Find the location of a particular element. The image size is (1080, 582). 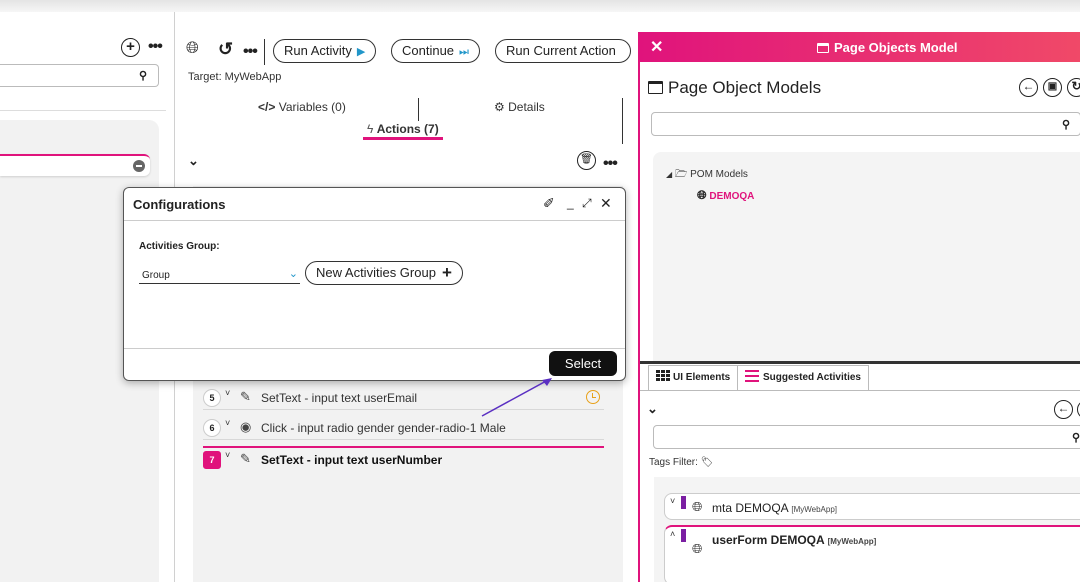

pom-subtitle: Page Object Models is located at coordinates (734, 88).